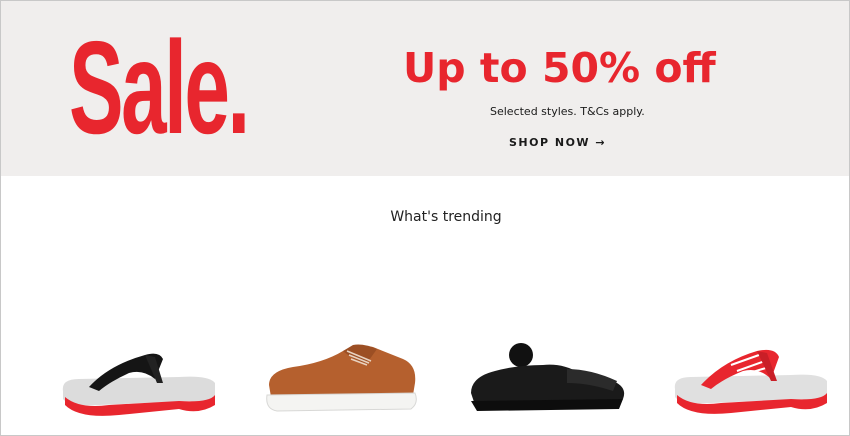  I want to click on product-card-red-toe-post-sandal, so click(751, 379).